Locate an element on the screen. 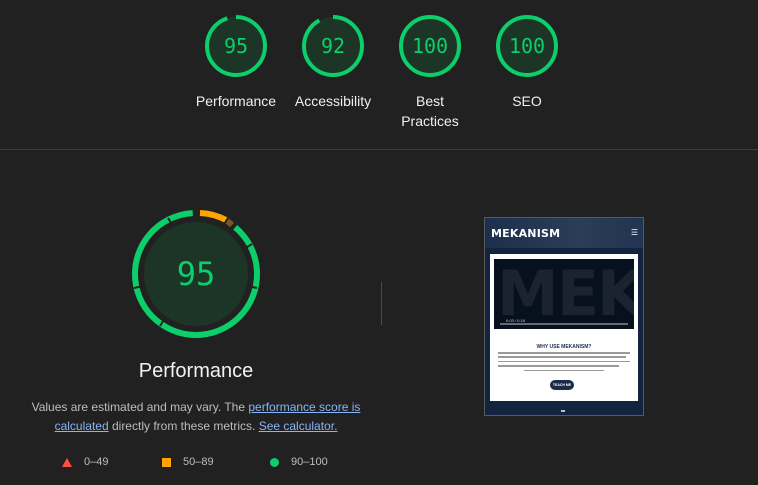 This screenshot has width=758, height=485. hamburger-icon: ☰ is located at coordinates (634, 232).